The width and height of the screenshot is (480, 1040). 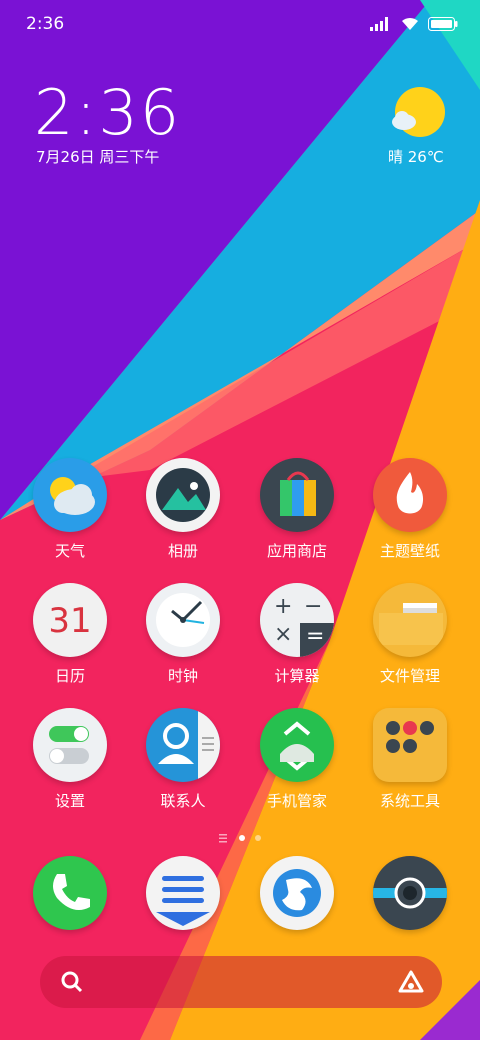 I want to click on app-label: 设置, so click(x=69, y=801).